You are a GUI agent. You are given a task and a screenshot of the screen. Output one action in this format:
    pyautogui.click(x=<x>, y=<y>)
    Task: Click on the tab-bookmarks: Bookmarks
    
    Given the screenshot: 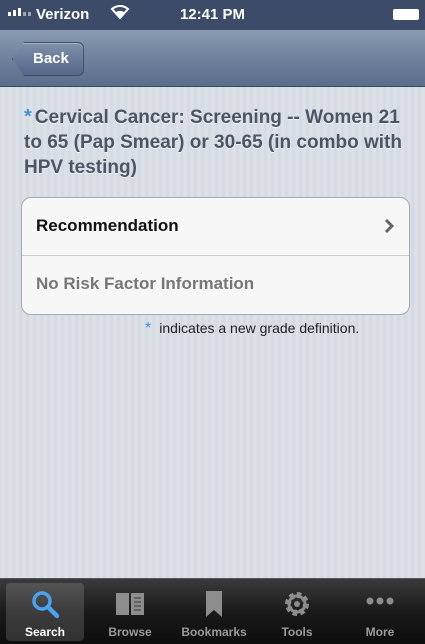 What is the action you would take?
    pyautogui.click(x=214, y=612)
    